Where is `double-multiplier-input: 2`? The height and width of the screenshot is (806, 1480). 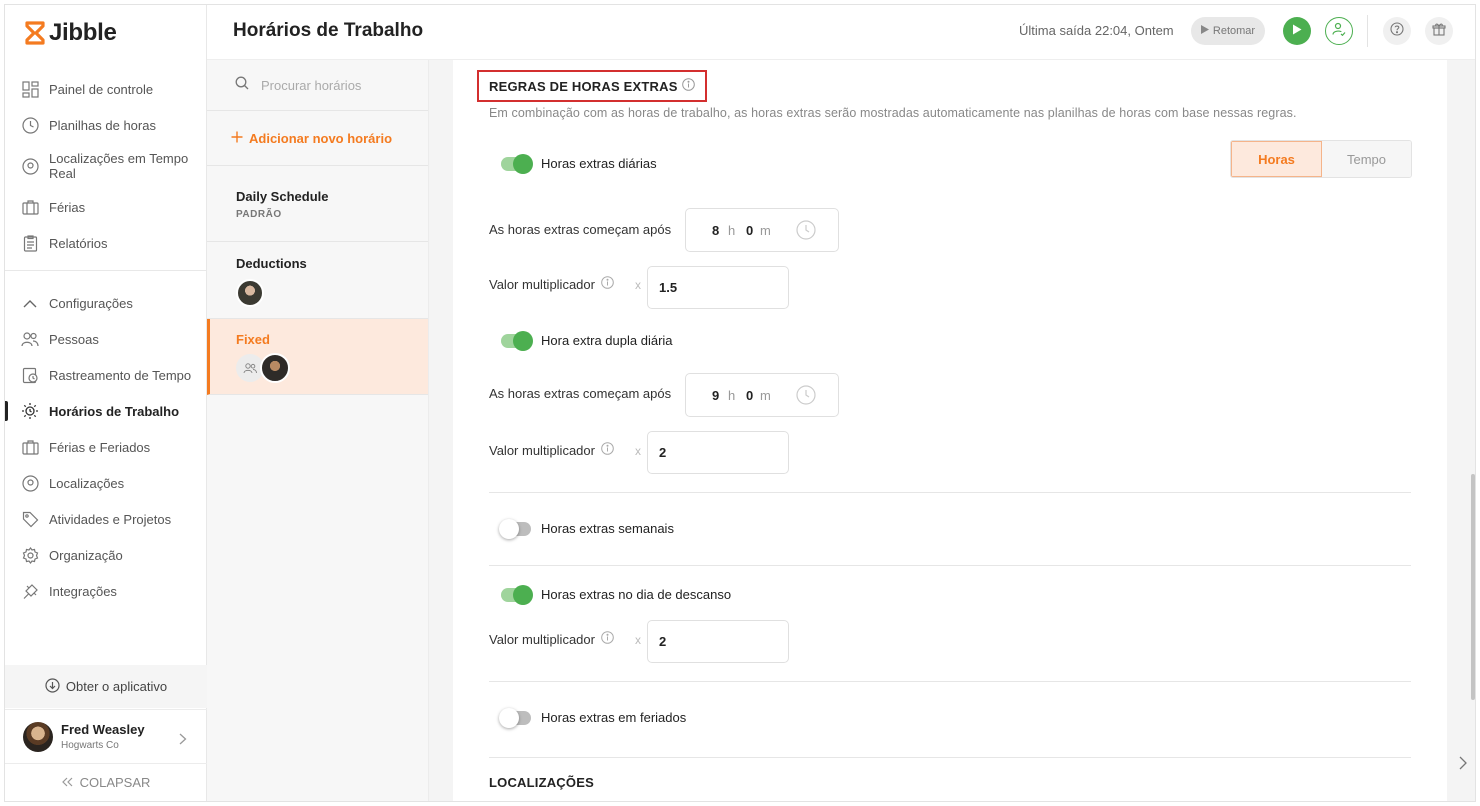 double-multiplier-input: 2 is located at coordinates (718, 452).